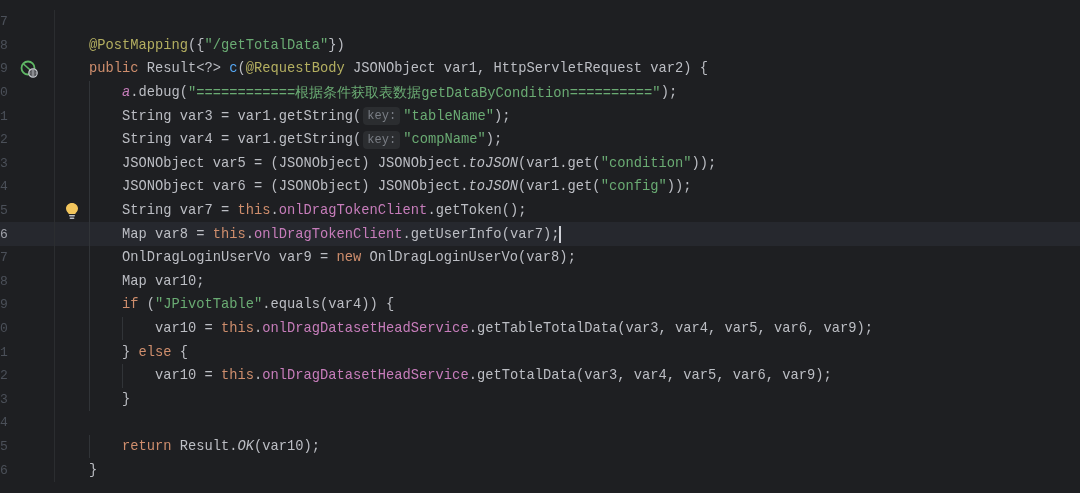 The width and height of the screenshot is (1080, 493). I want to click on code-text: String var3 = var1.getString(, so click(209, 116).